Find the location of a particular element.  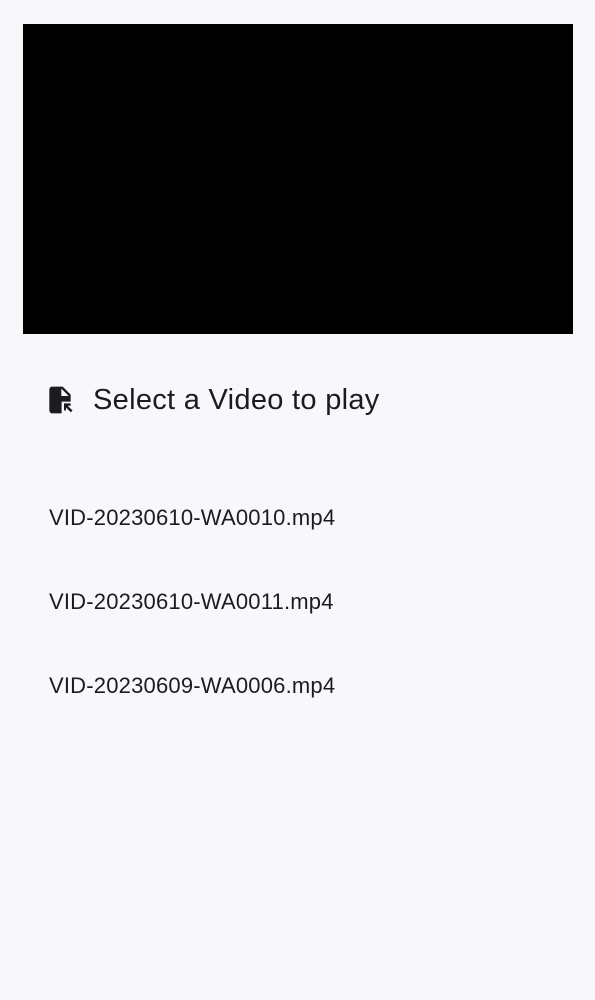

select-video-button: Select a Video to play is located at coordinates (212, 400).